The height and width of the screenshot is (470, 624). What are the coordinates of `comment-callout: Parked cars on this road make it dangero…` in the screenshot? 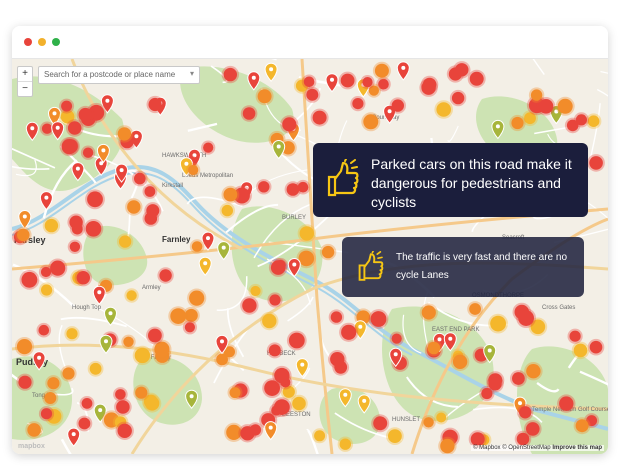 It's located at (450, 180).